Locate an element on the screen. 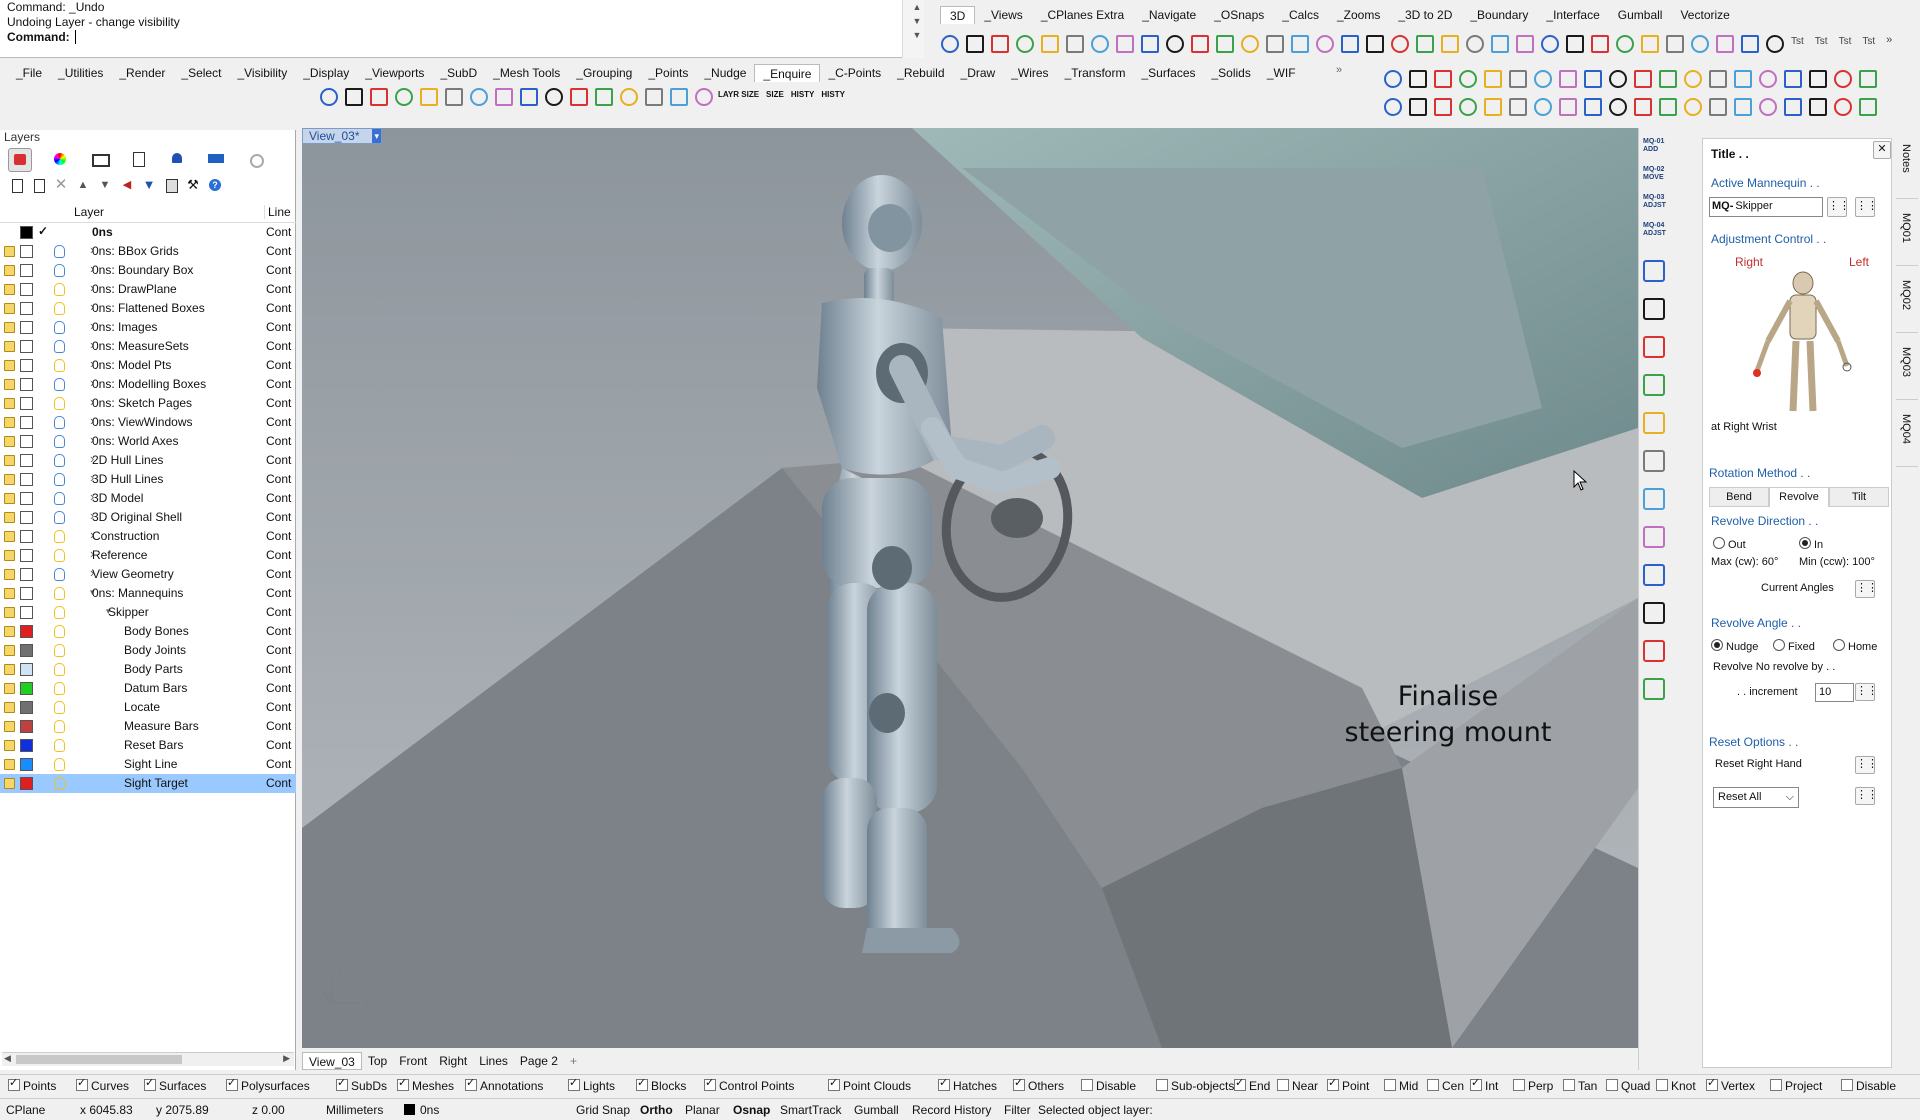 The image size is (1920, 1120). macro-button-3: MQ-04 ADJST is located at coordinates (1656, 236).